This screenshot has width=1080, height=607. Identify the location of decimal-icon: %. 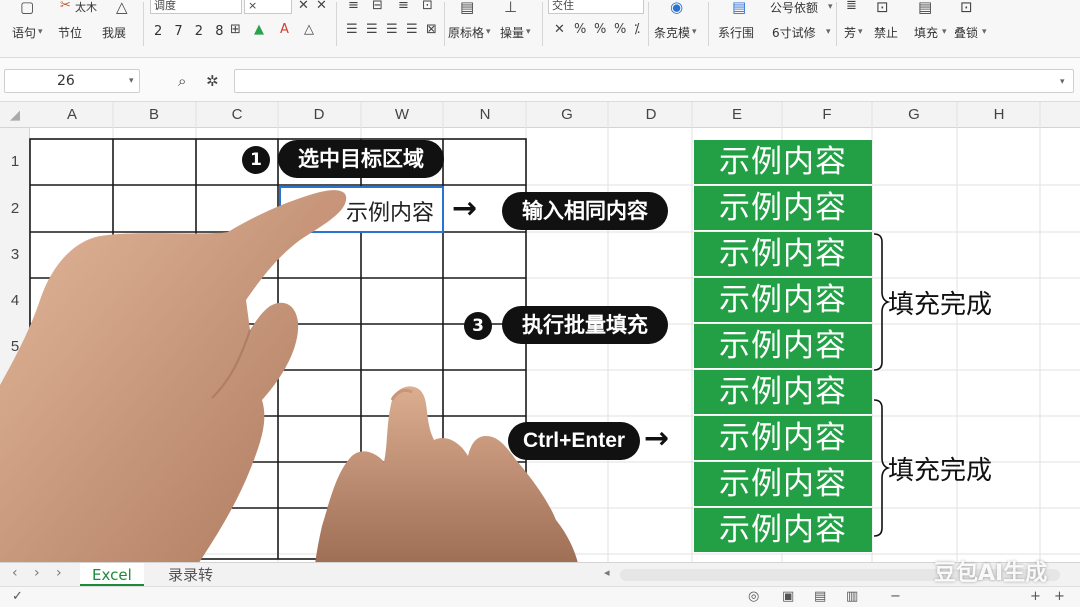
(620, 29).